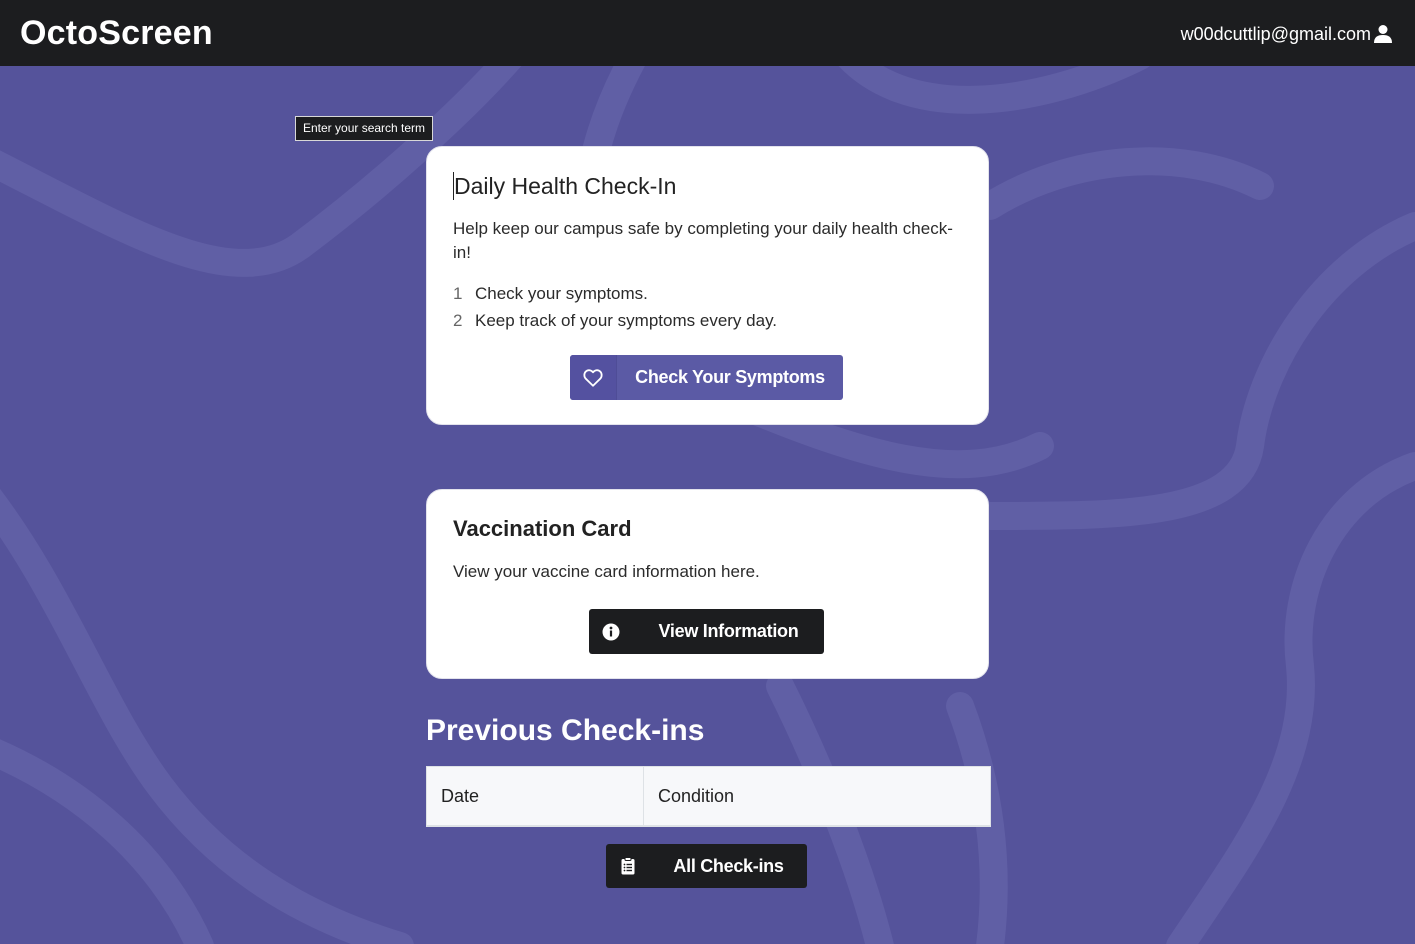  I want to click on step-number: 1, so click(458, 293).